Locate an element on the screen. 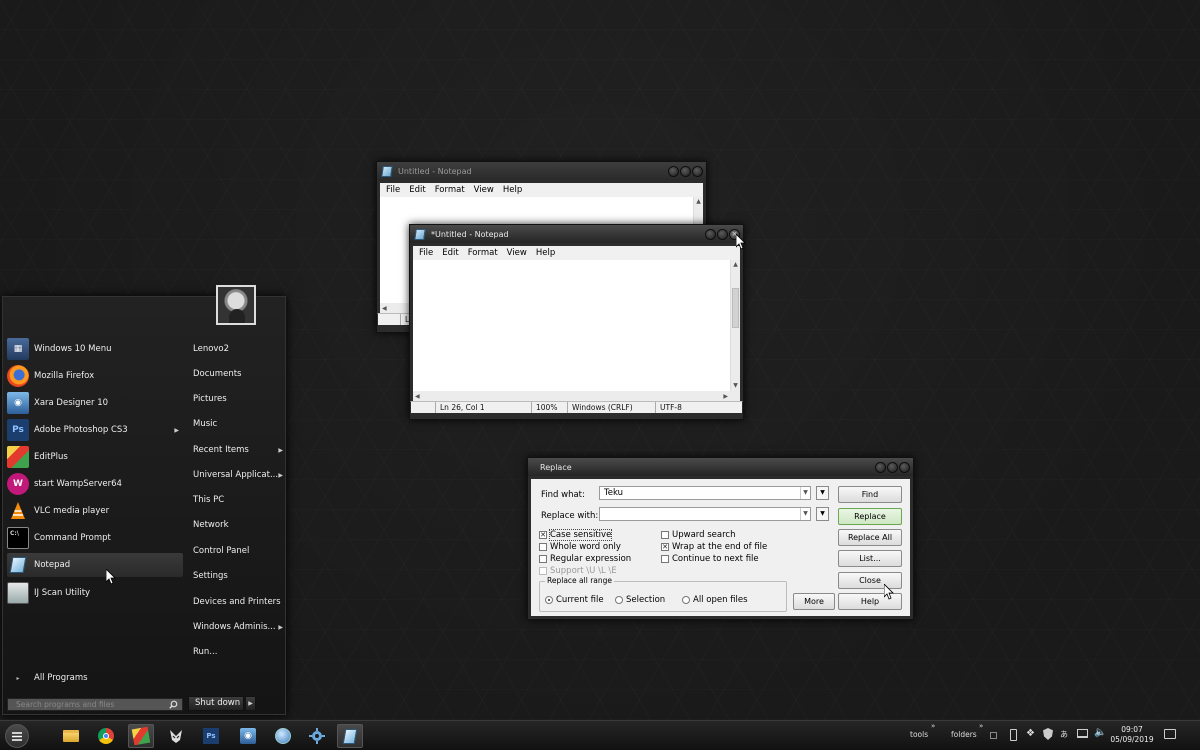 This screenshot has height=750, width=1200. start-right-pictures: Pictures is located at coordinates (238, 399).